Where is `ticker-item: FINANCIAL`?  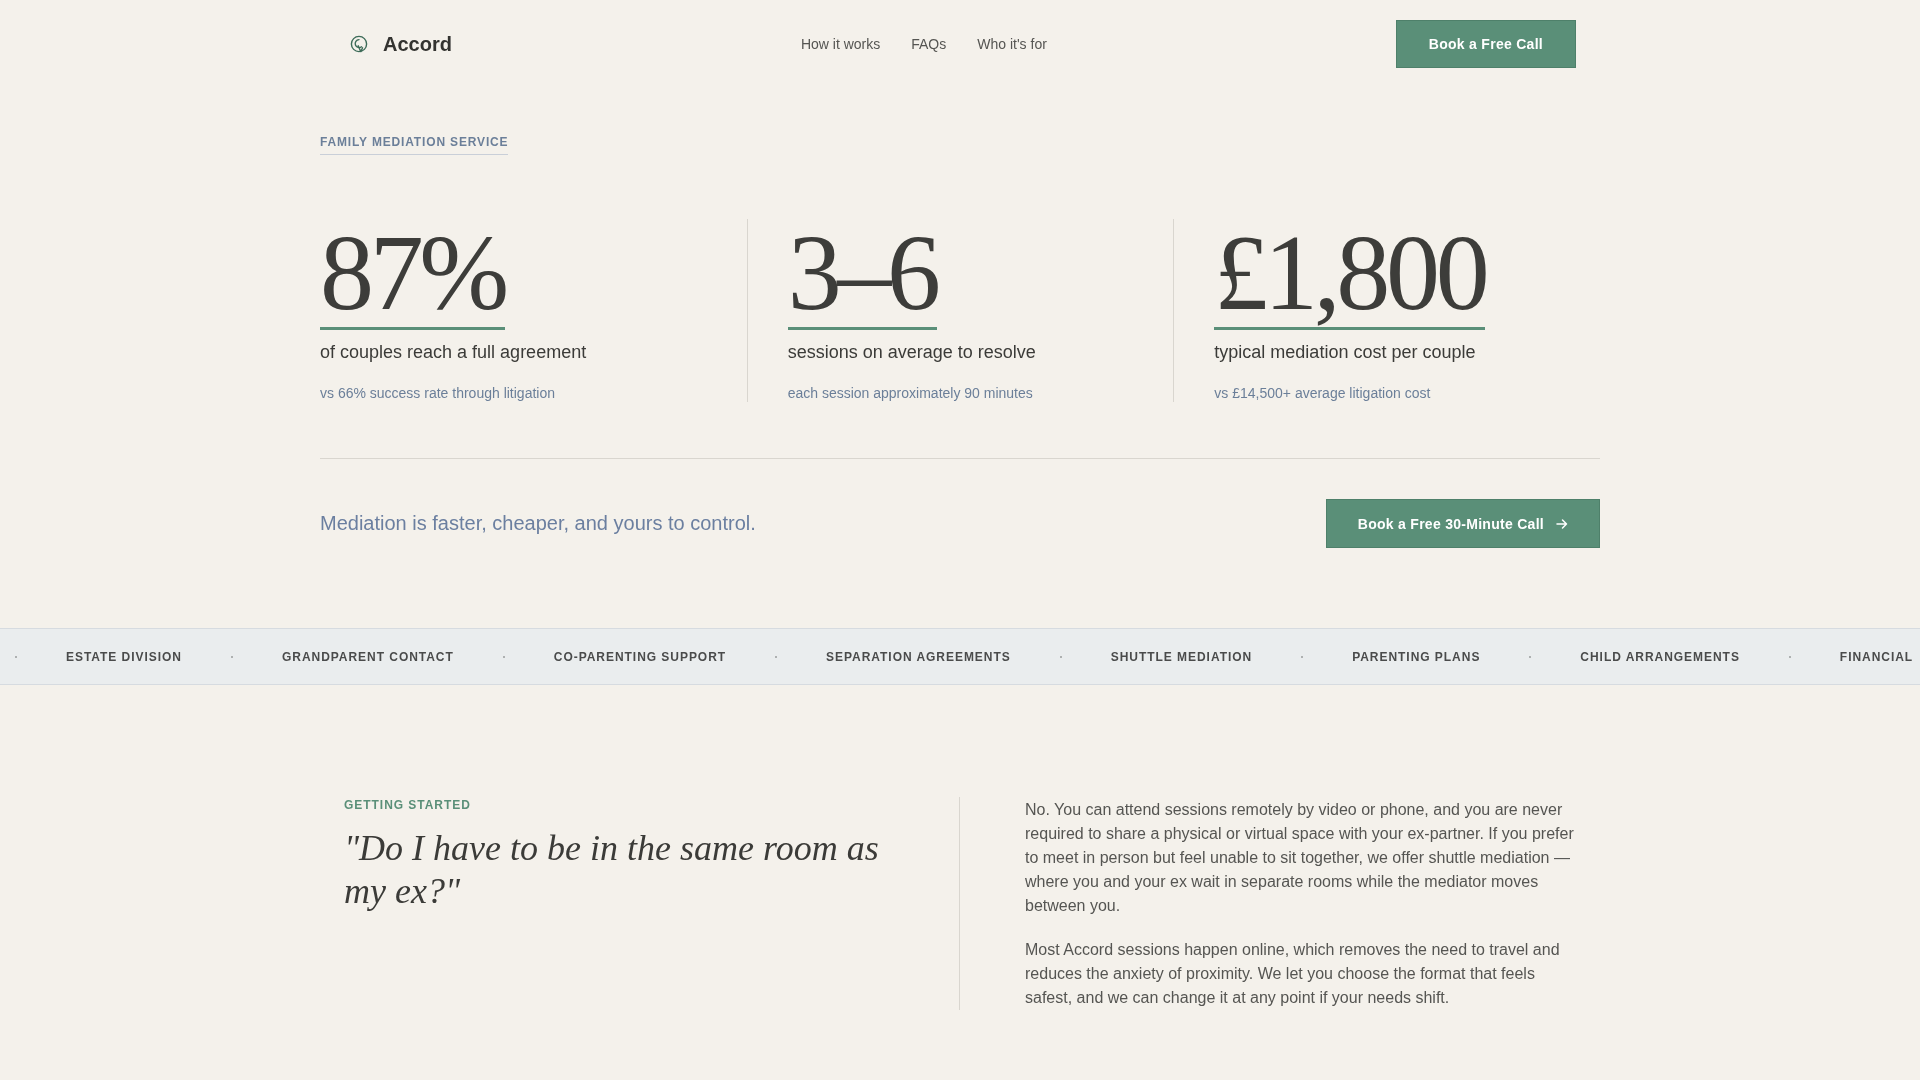 ticker-item: FINANCIAL is located at coordinates (1876, 656).